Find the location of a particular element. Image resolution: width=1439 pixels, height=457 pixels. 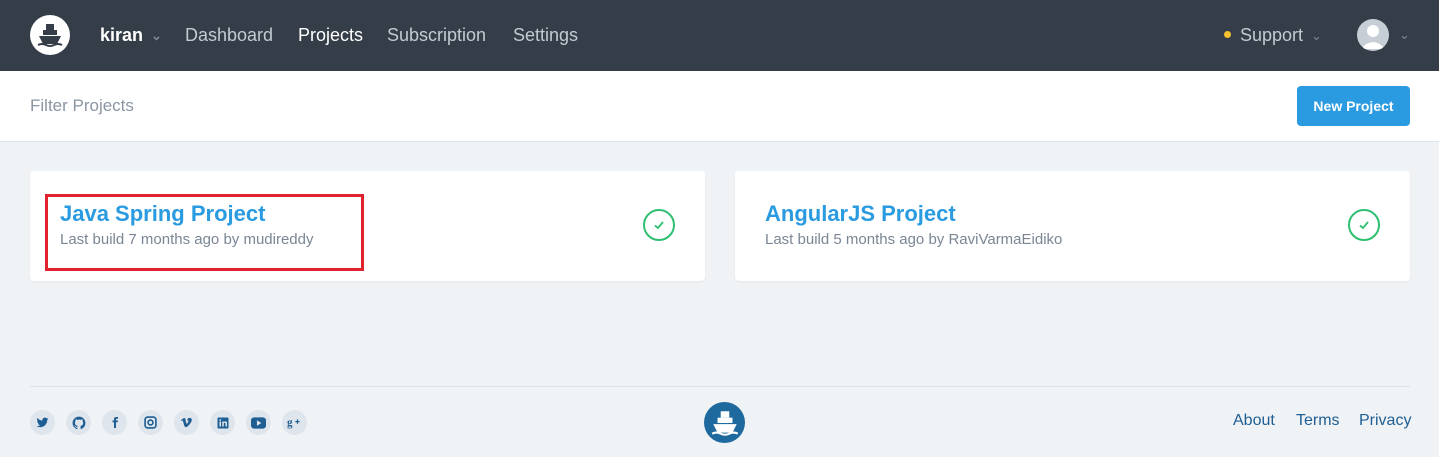

nav-projects: Projects is located at coordinates (330, 35).